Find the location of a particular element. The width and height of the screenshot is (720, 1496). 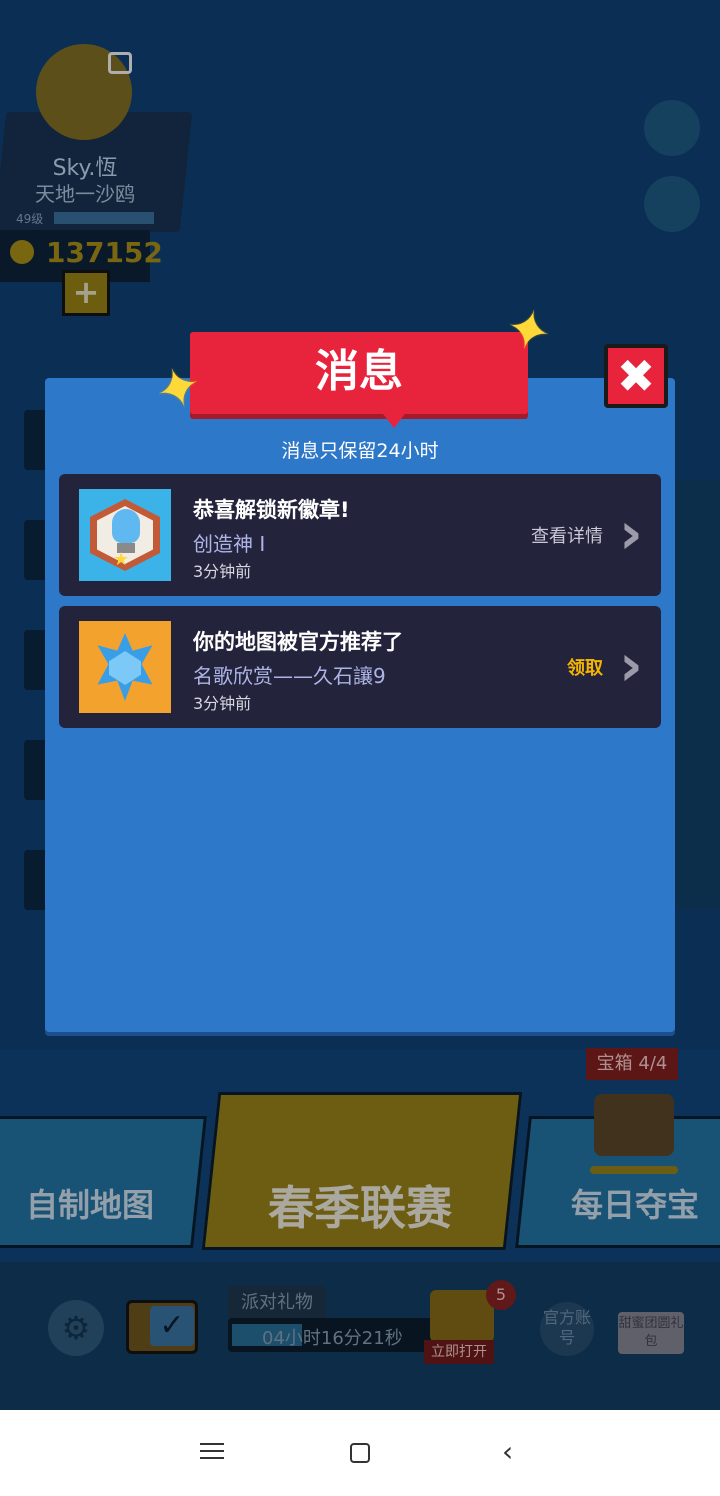

close-icon: ✖ is located at coordinates (636, 376).